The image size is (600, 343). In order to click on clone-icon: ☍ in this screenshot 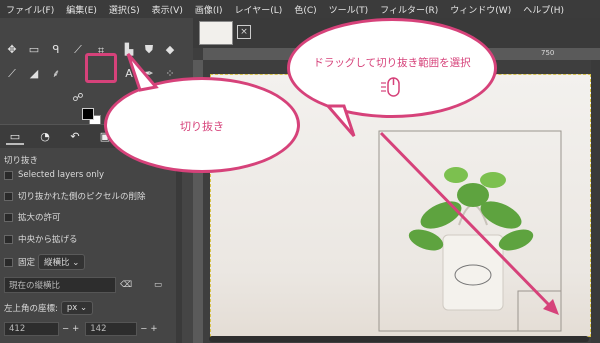, I will do `click(78, 98)`.